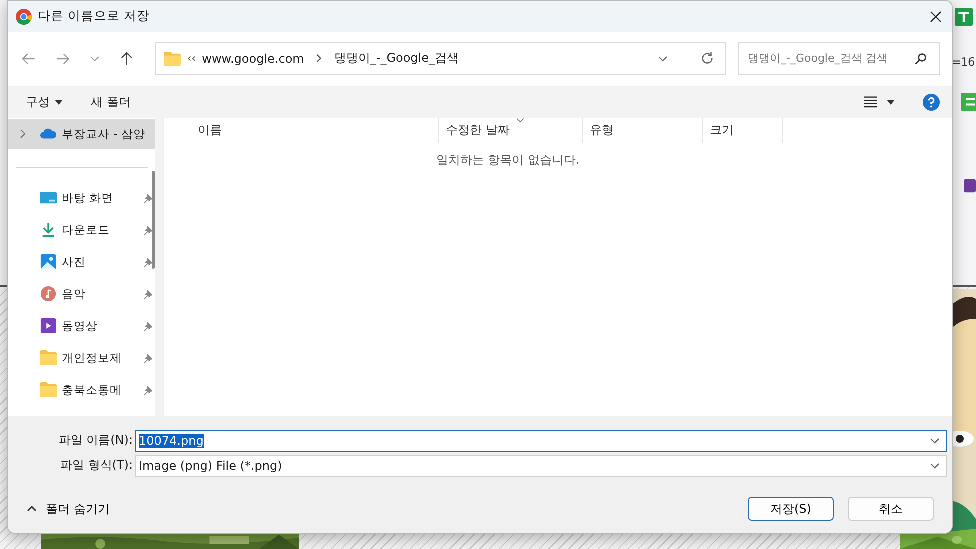  Describe the element at coordinates (541, 441) in the screenshot. I see `file-name-field: 10074.png` at that location.